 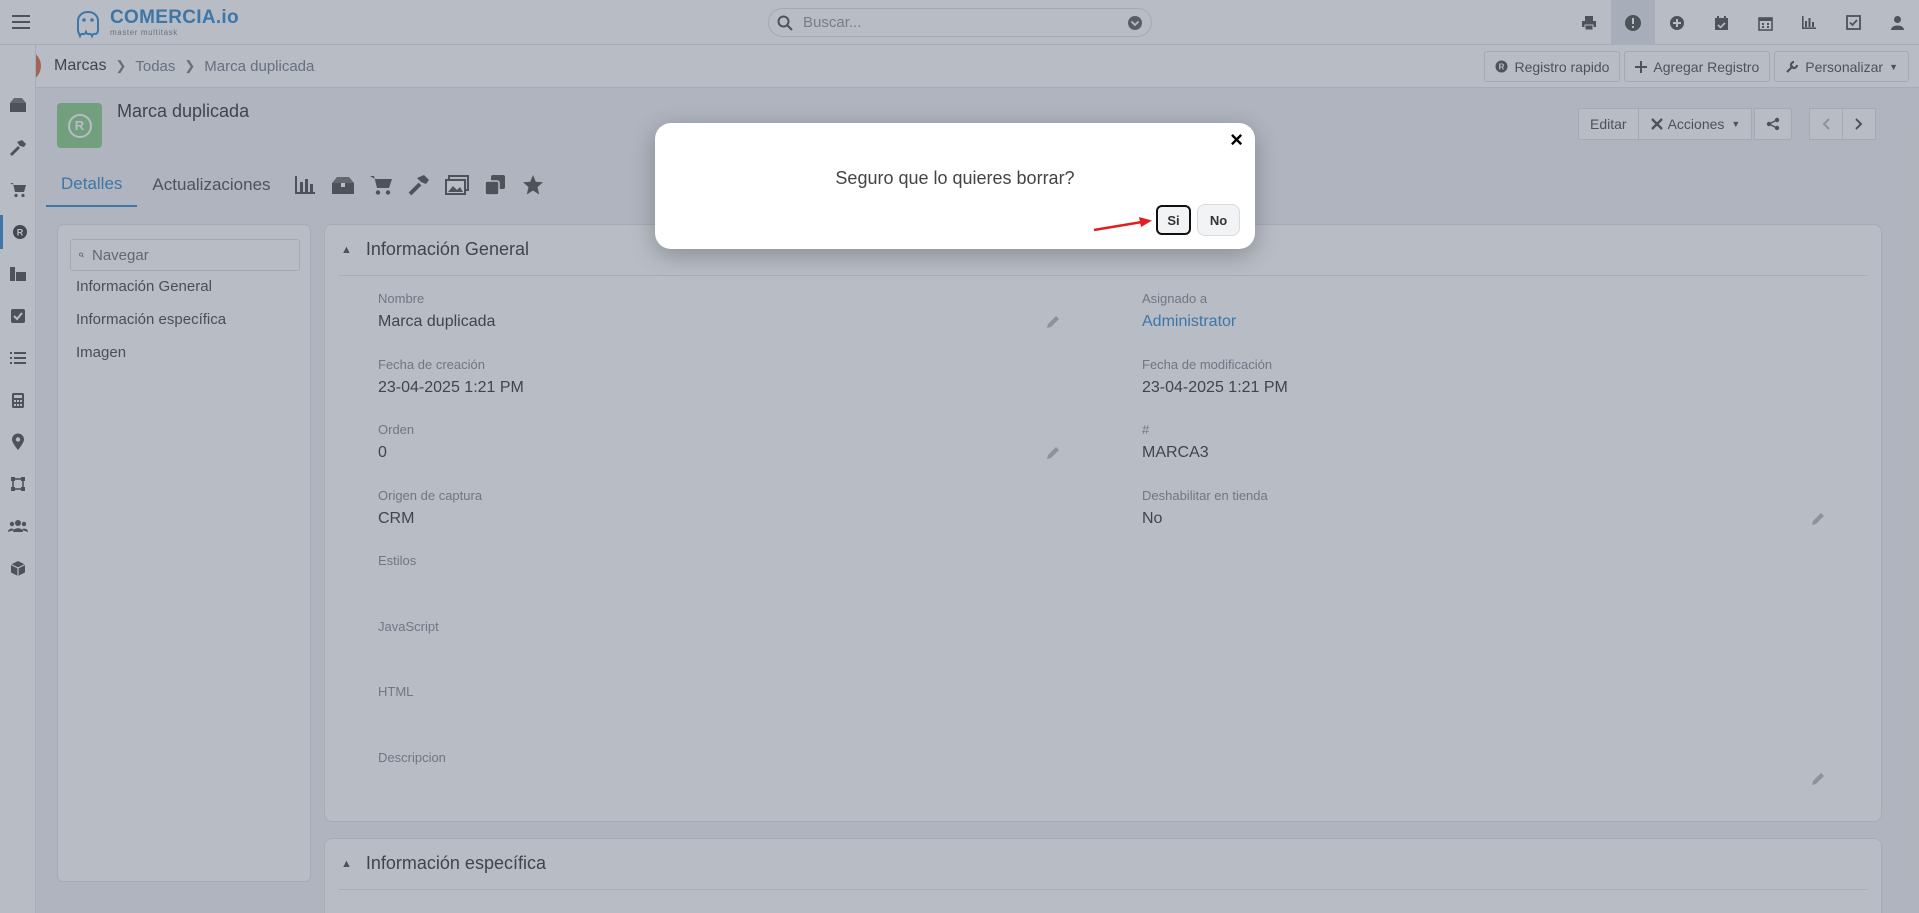 I want to click on close-icon: ×, so click(x=1236, y=140).